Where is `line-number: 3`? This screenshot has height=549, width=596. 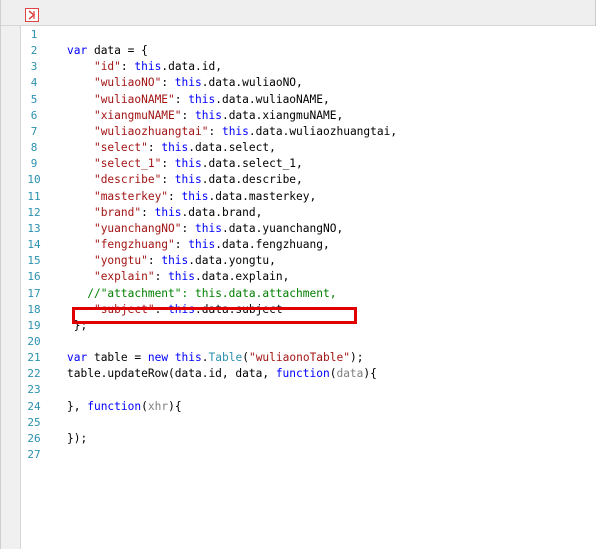
line-number: 3 is located at coordinates (34, 67).